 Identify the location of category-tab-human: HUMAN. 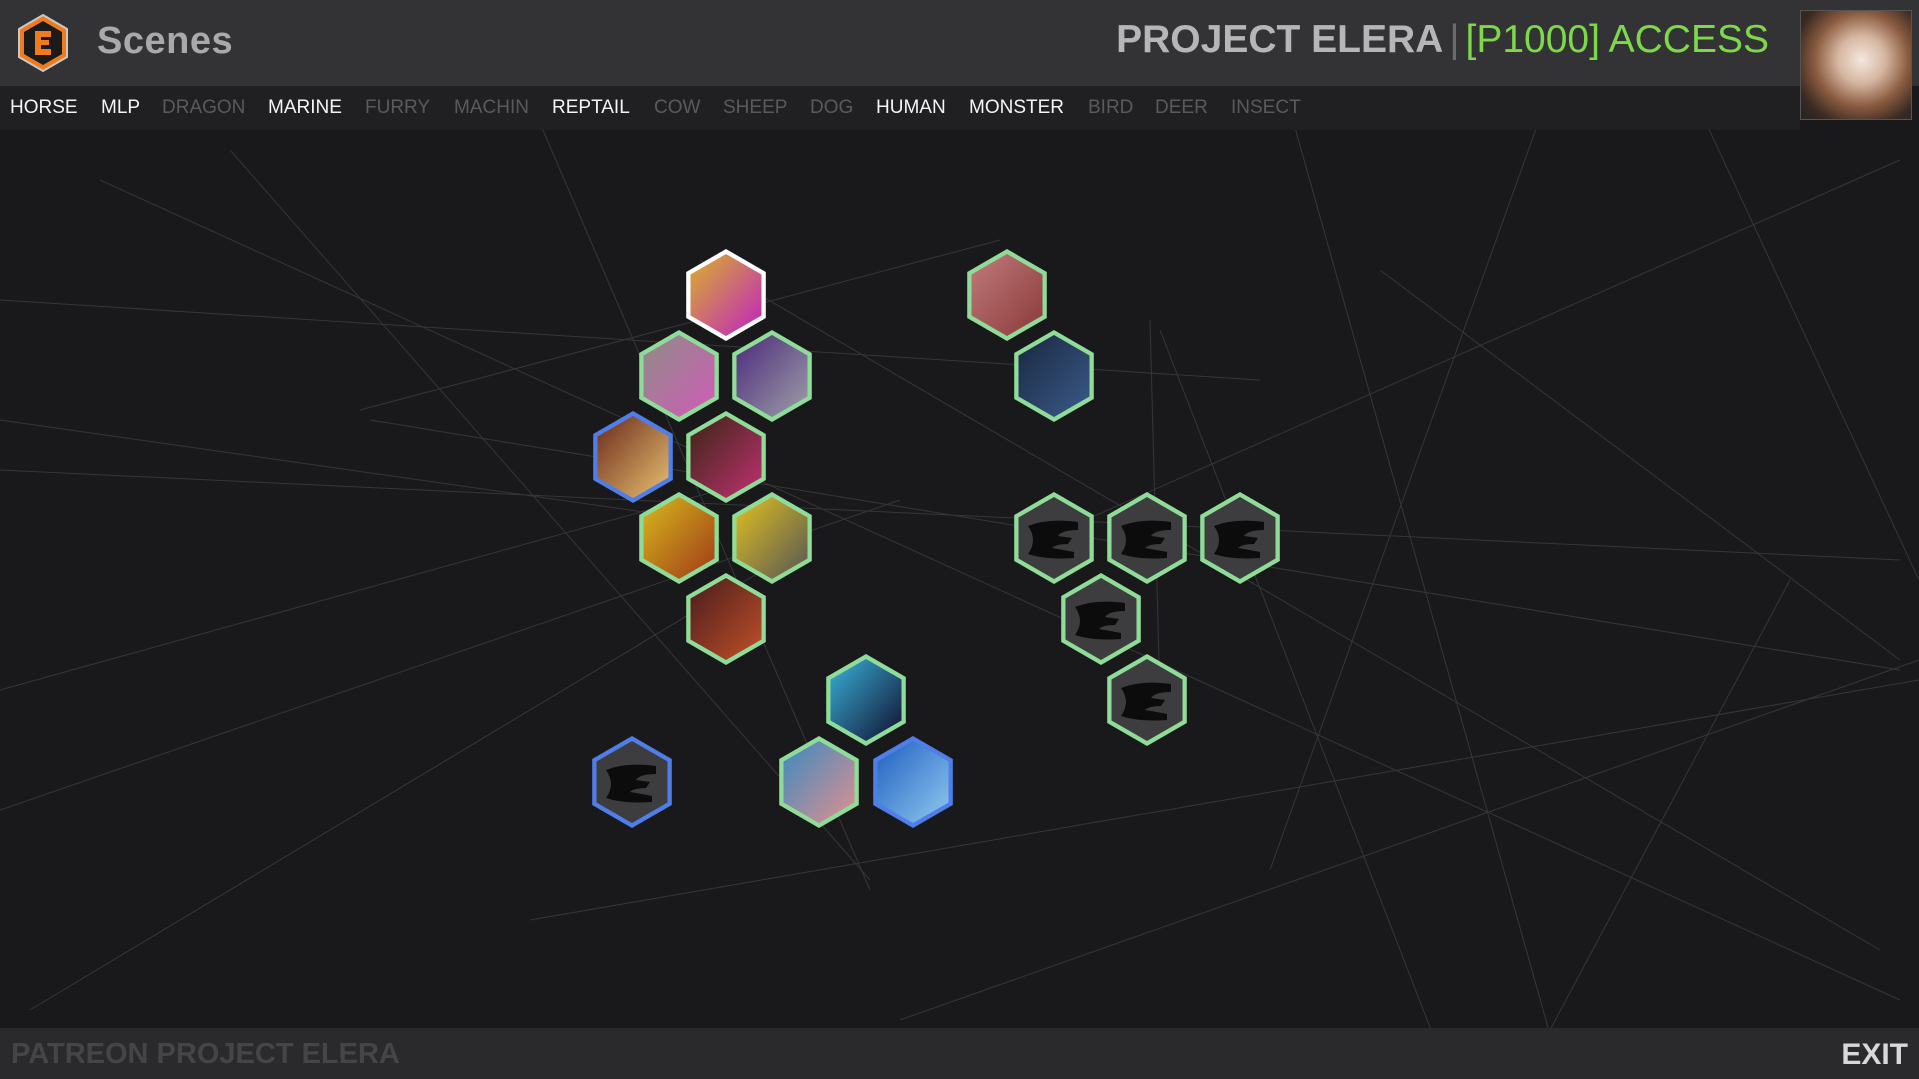
(911, 108).